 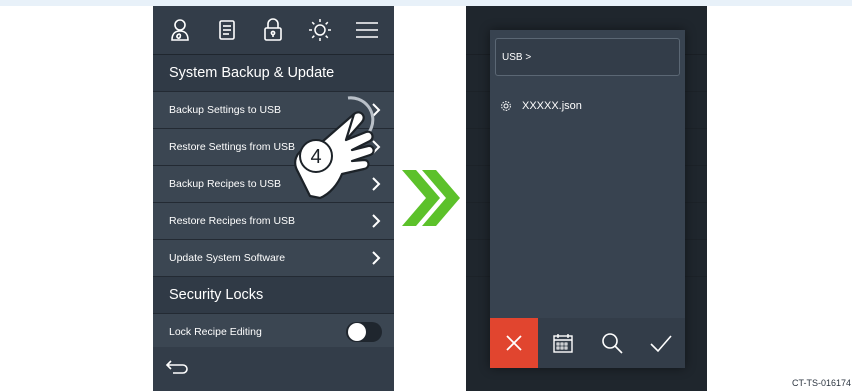 I want to click on update-software-row: Update System Software, so click(x=273, y=258).